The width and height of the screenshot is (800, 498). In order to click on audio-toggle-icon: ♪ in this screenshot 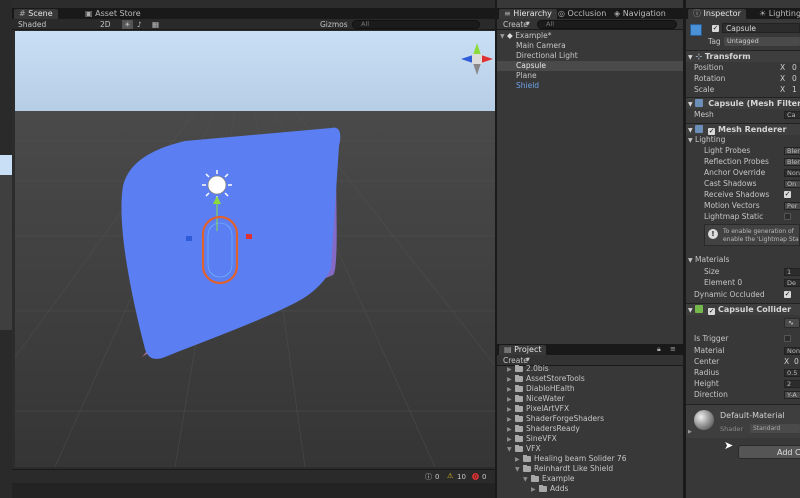, I will do `click(139, 24)`.